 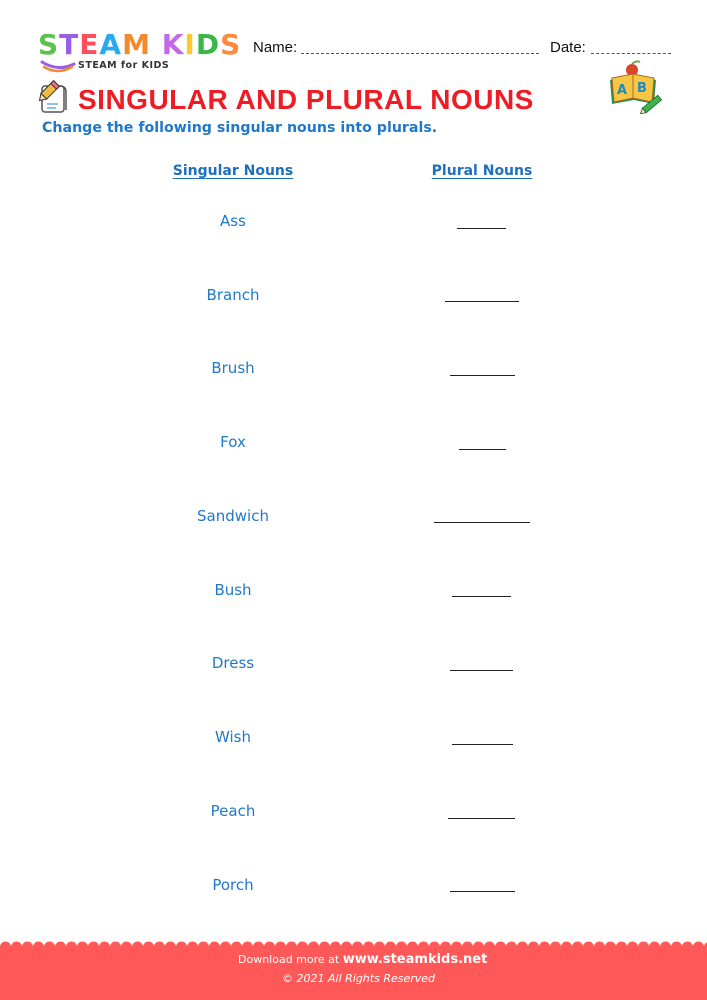 I want to click on scallop-edge, so click(x=353, y=946).